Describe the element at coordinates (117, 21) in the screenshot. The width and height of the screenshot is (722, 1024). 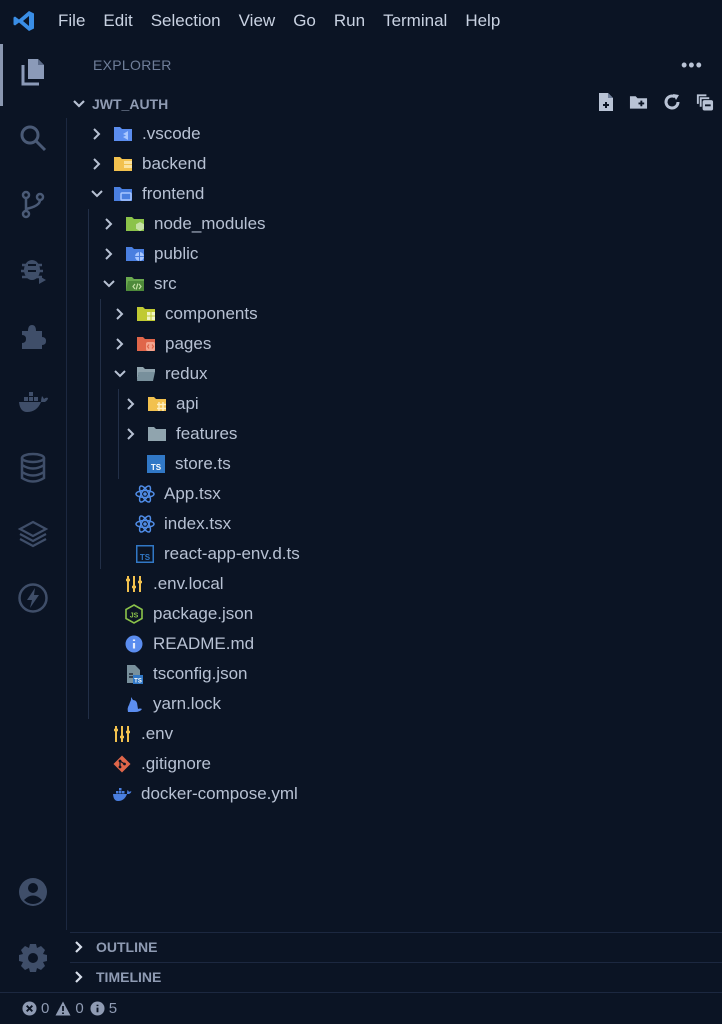
I see `menu-edit: Edit` at that location.